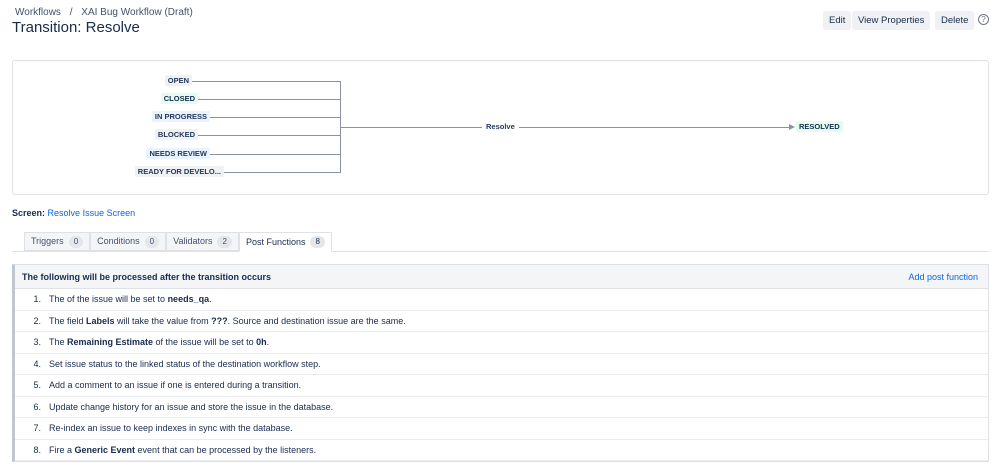 Image resolution: width=999 pixels, height=465 pixels. I want to click on breadcrumb: Workflows / XAI Bug Workflow (Draft), so click(107, 12).